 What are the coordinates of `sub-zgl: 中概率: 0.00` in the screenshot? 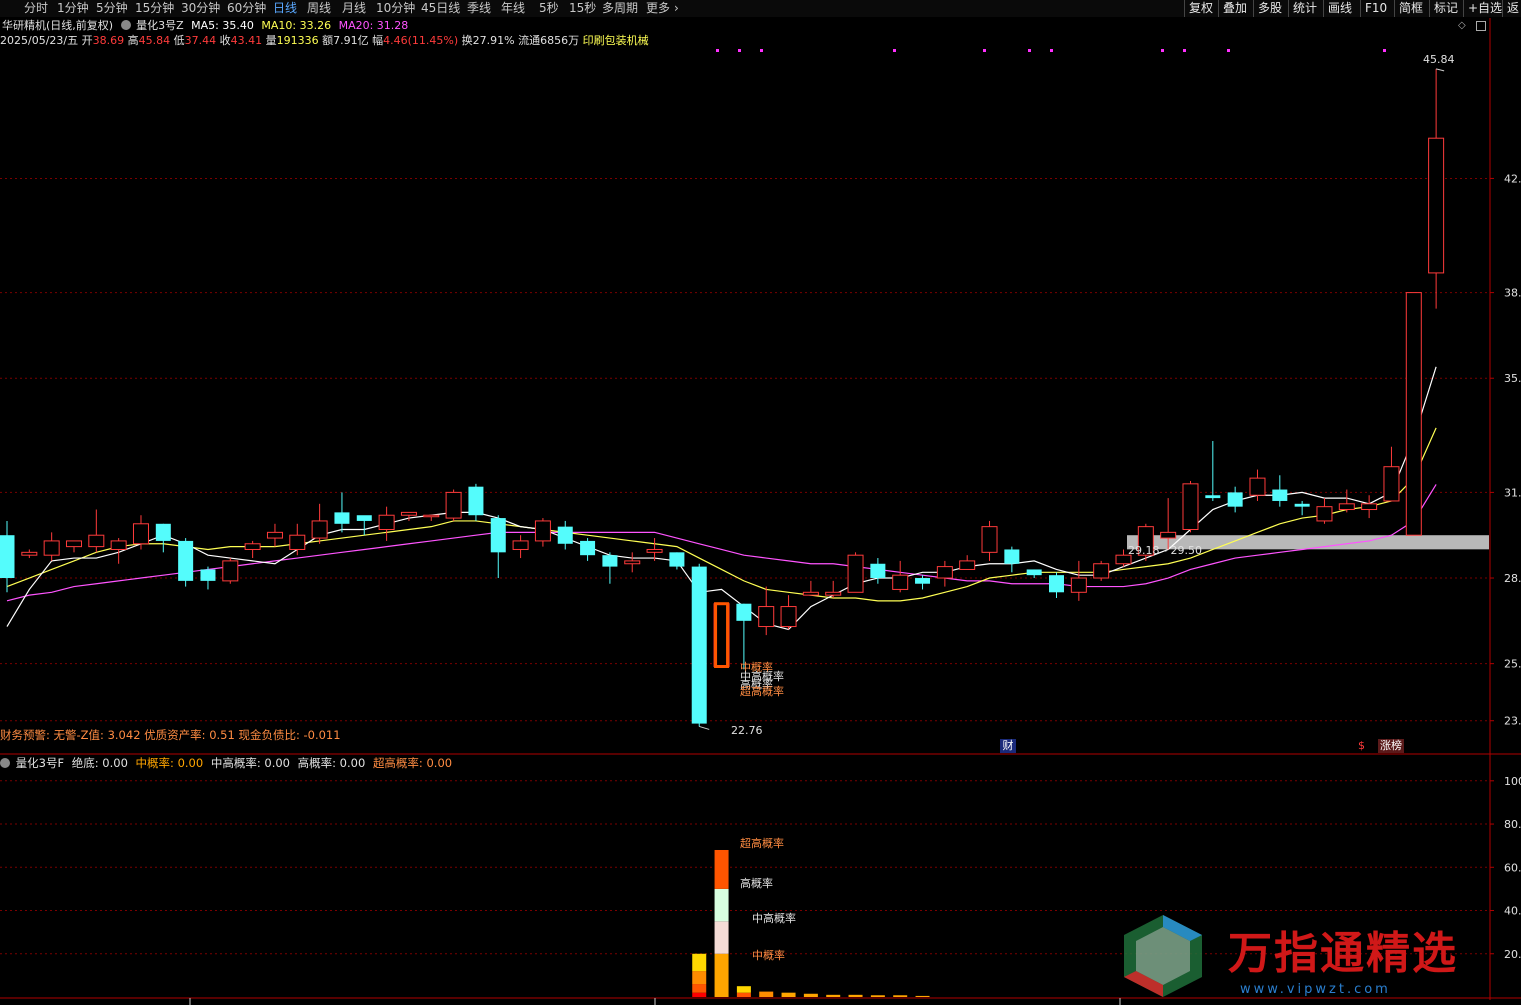 It's located at (169, 763).